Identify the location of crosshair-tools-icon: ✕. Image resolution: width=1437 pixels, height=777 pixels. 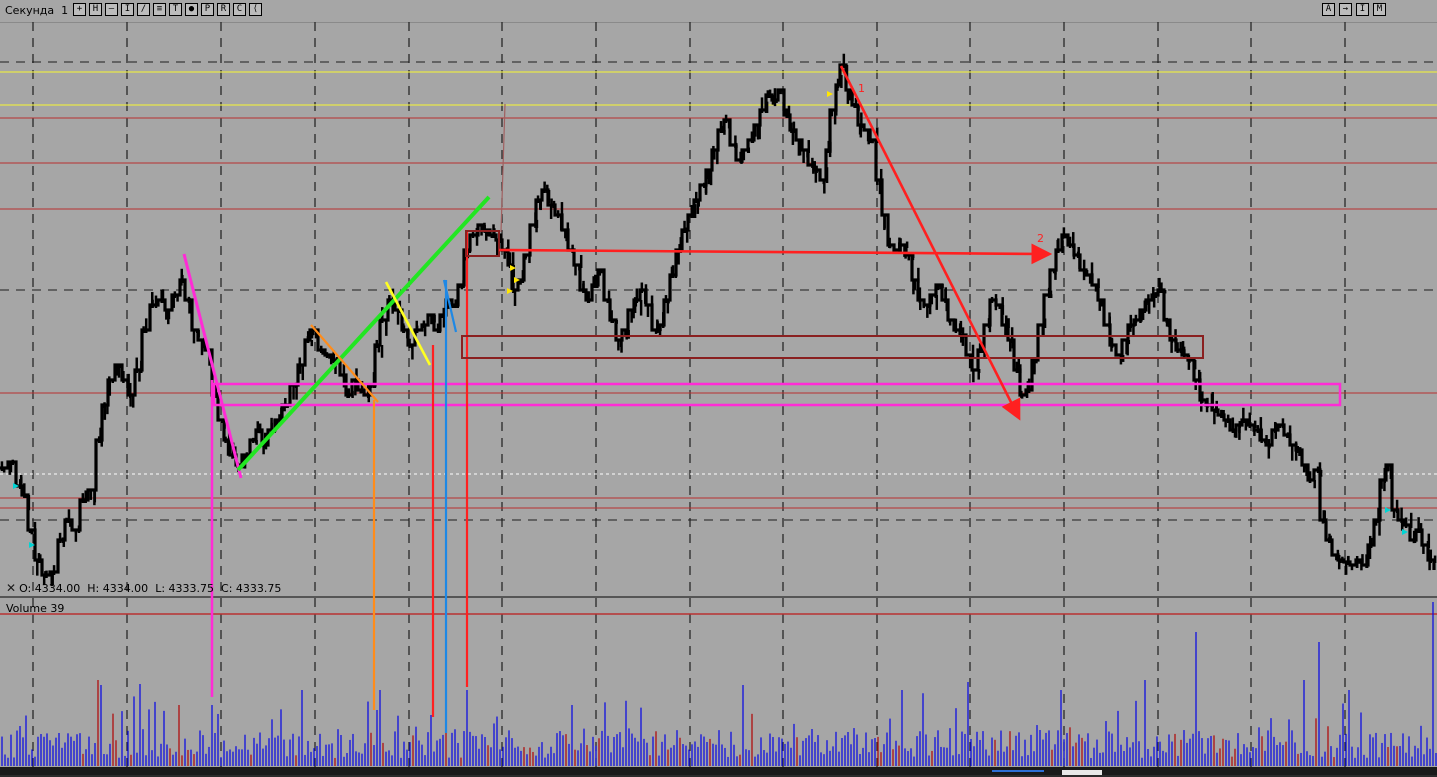
(11, 588).